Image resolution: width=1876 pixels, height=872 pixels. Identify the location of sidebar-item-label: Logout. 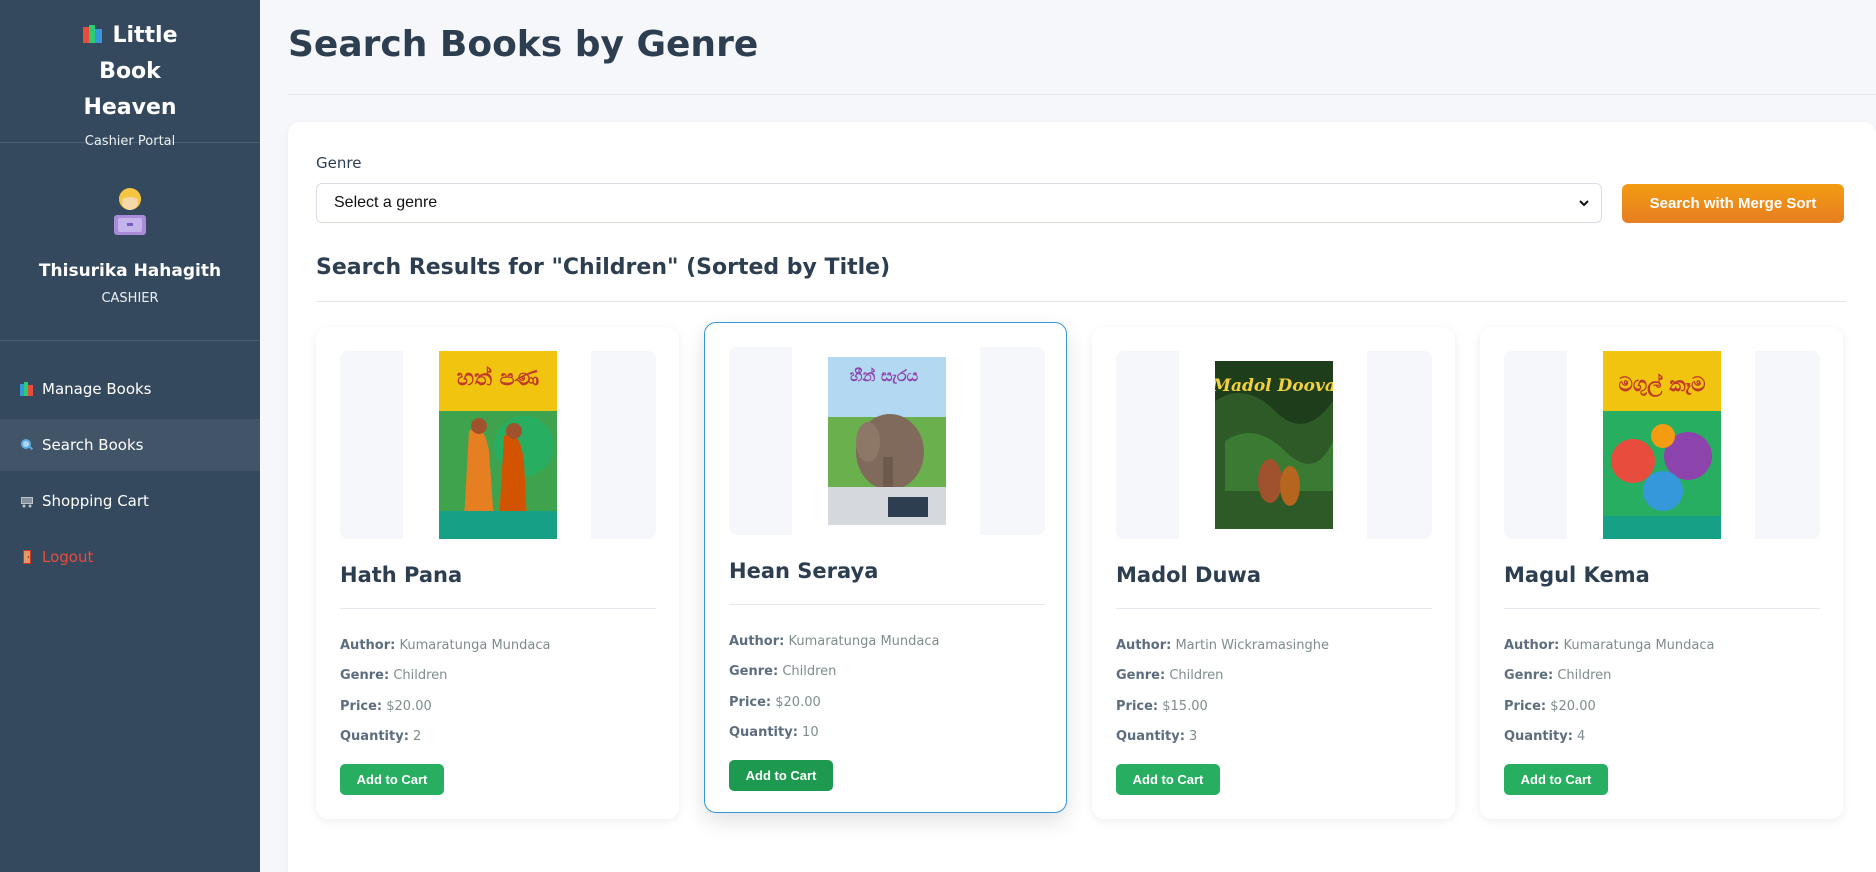
(68, 557).